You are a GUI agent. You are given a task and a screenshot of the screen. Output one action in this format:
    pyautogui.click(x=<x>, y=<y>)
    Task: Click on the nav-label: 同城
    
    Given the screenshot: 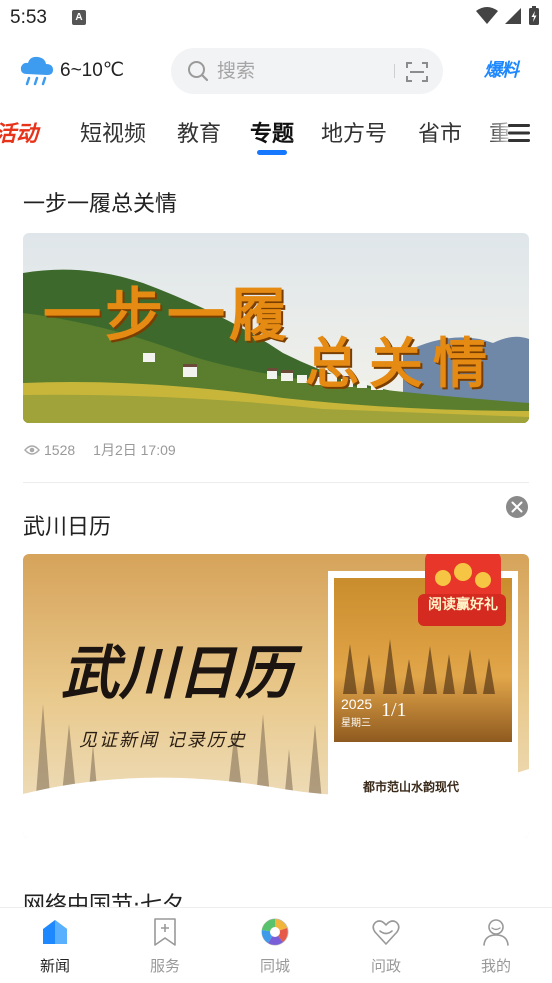 What is the action you would take?
    pyautogui.click(x=274, y=966)
    